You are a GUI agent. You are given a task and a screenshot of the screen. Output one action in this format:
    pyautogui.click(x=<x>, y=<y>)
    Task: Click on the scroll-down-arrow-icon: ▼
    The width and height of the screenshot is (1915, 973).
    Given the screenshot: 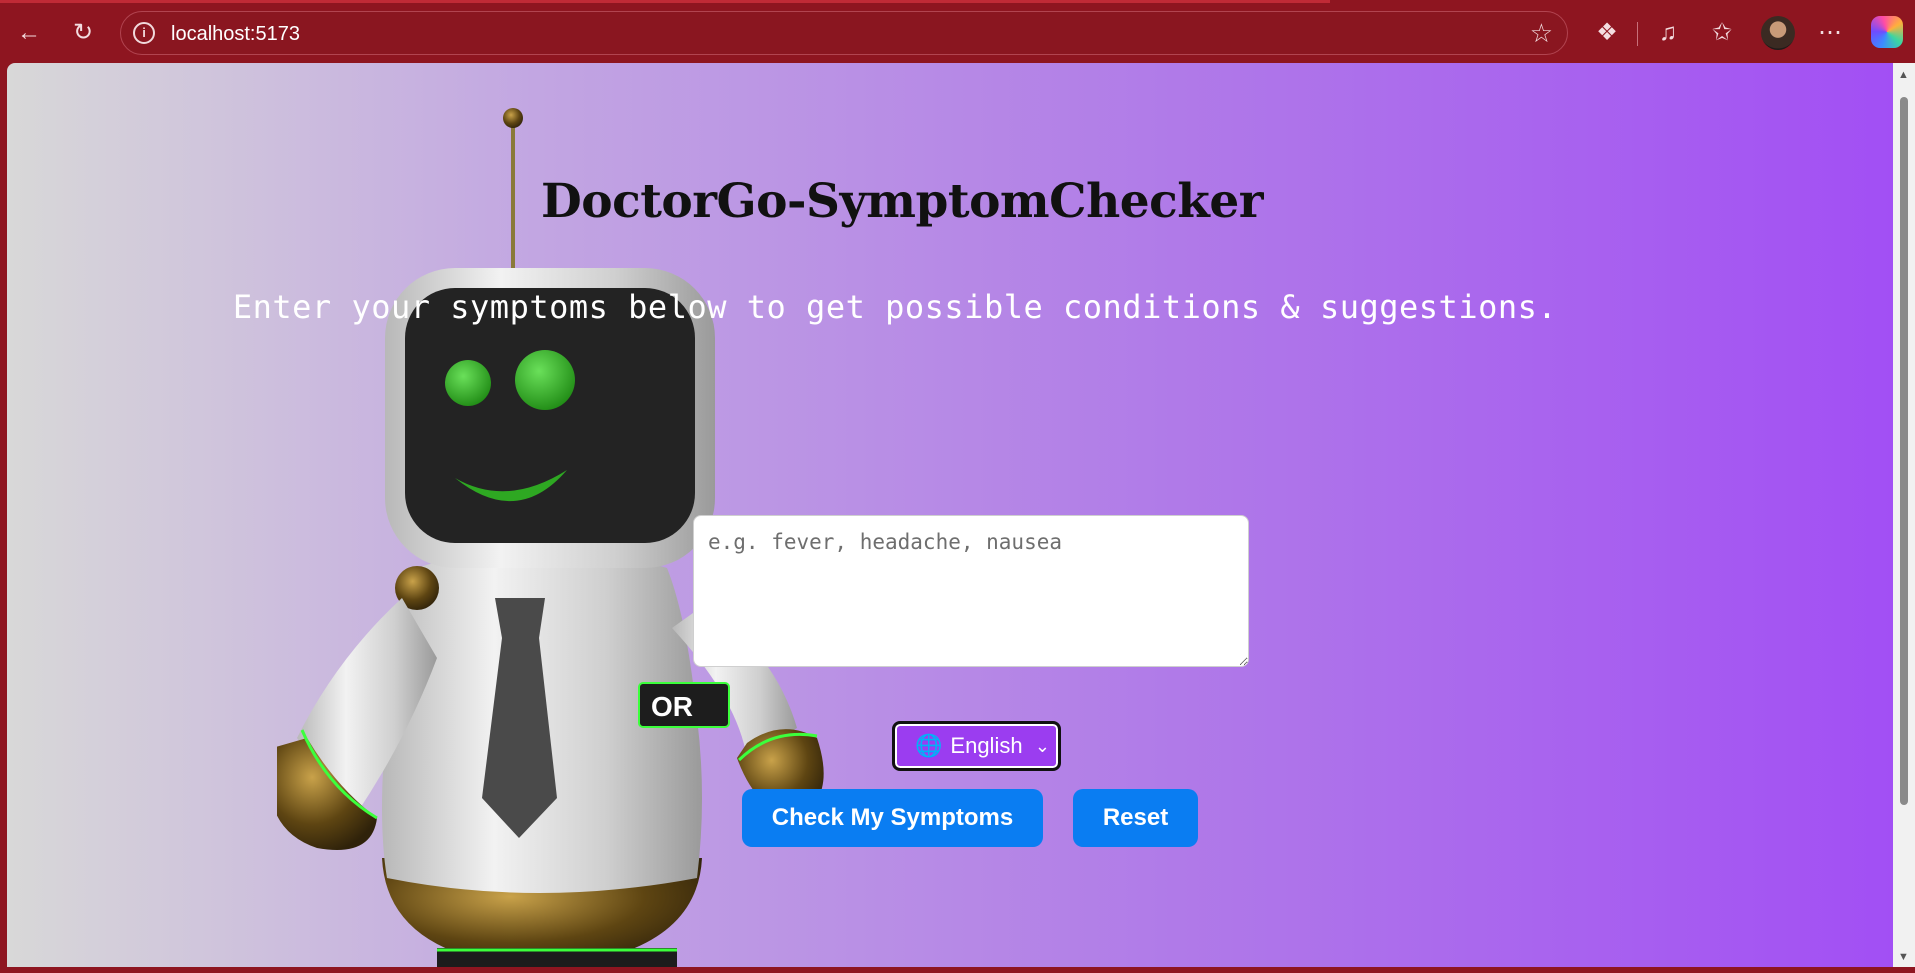 What is the action you would take?
    pyautogui.click(x=1903, y=957)
    